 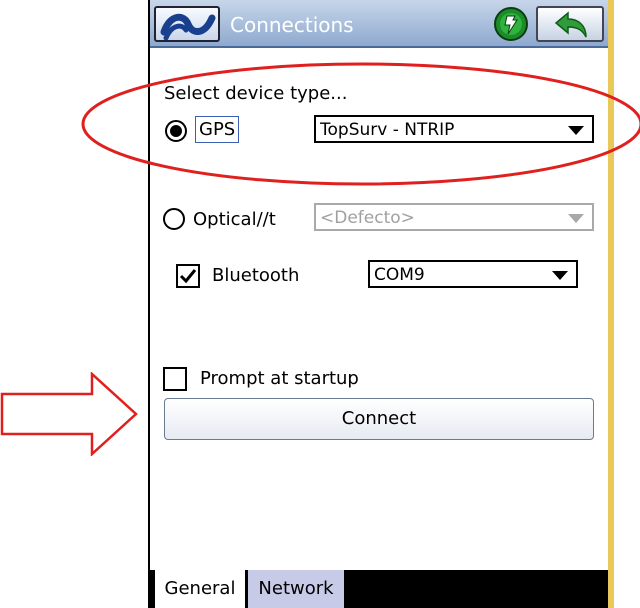 I want to click on app-menu-button, so click(x=187, y=24).